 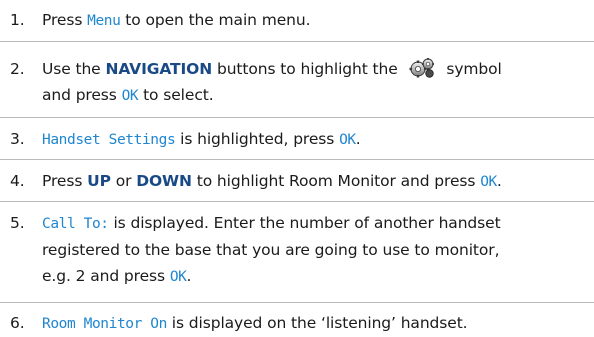 I want to click on step-number: 2., so click(x=17, y=69).